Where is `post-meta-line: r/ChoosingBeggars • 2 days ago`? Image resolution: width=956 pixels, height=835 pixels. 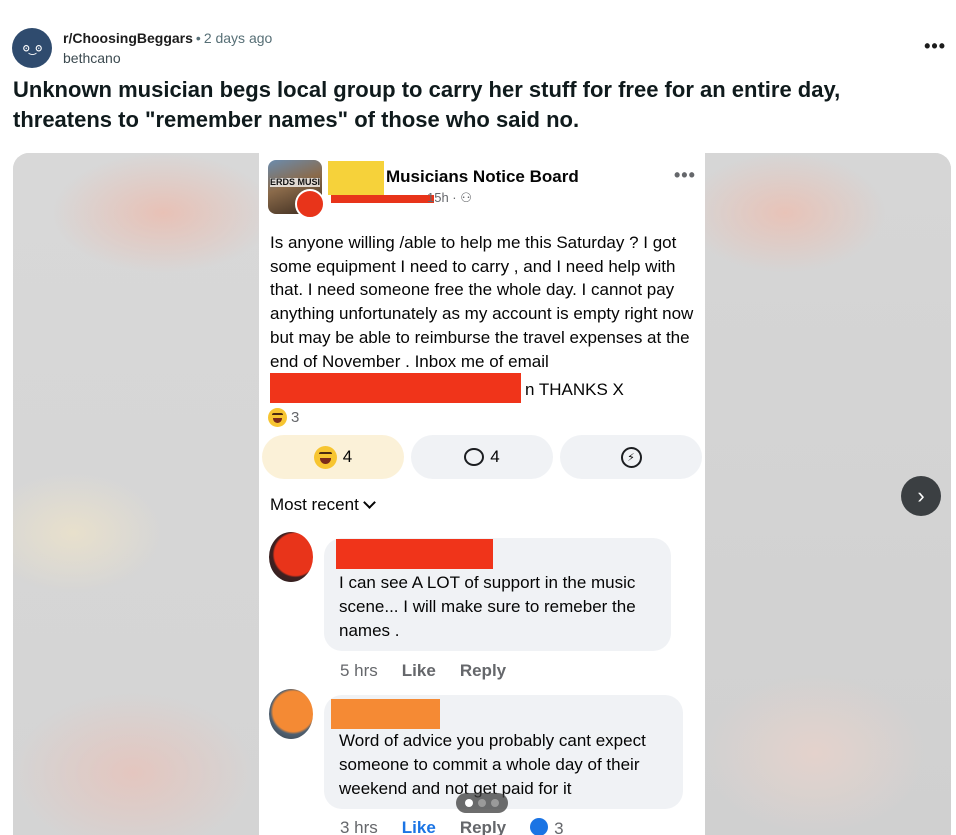 post-meta-line: r/ChoosingBeggars • 2 days ago is located at coordinates (167, 38).